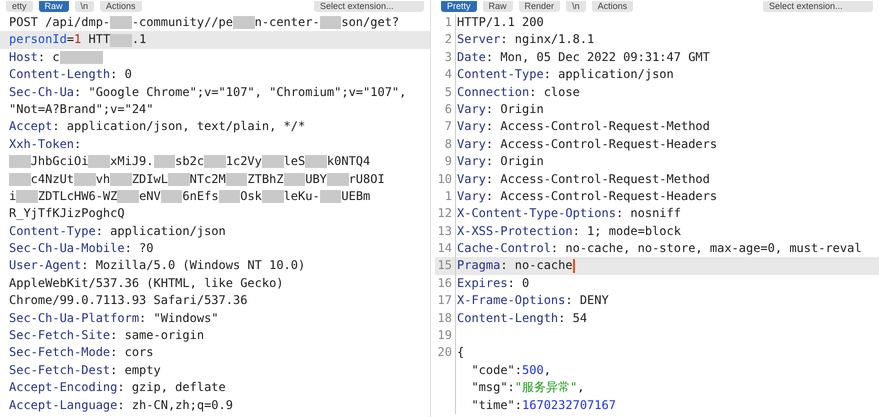  Describe the element at coordinates (515, 231) in the screenshot. I see `header-name: X-XSS-Protection` at that location.